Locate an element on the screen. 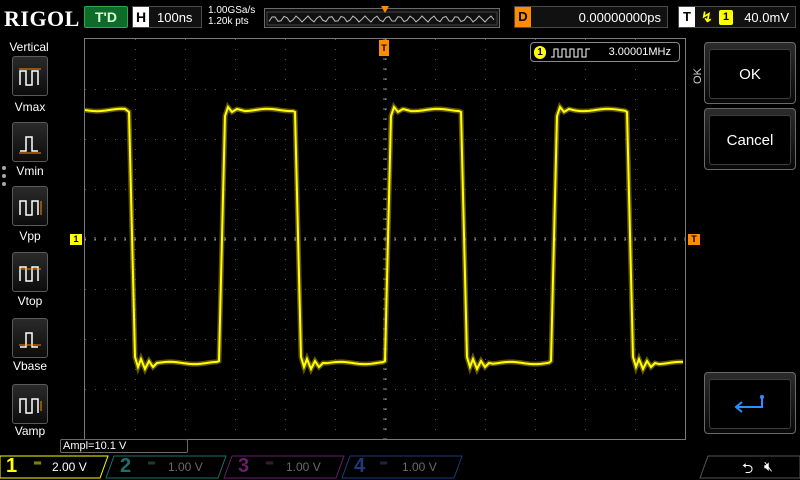 The height and width of the screenshot is (480, 800). horizontal-timebase: H 100ns is located at coordinates (167, 17).